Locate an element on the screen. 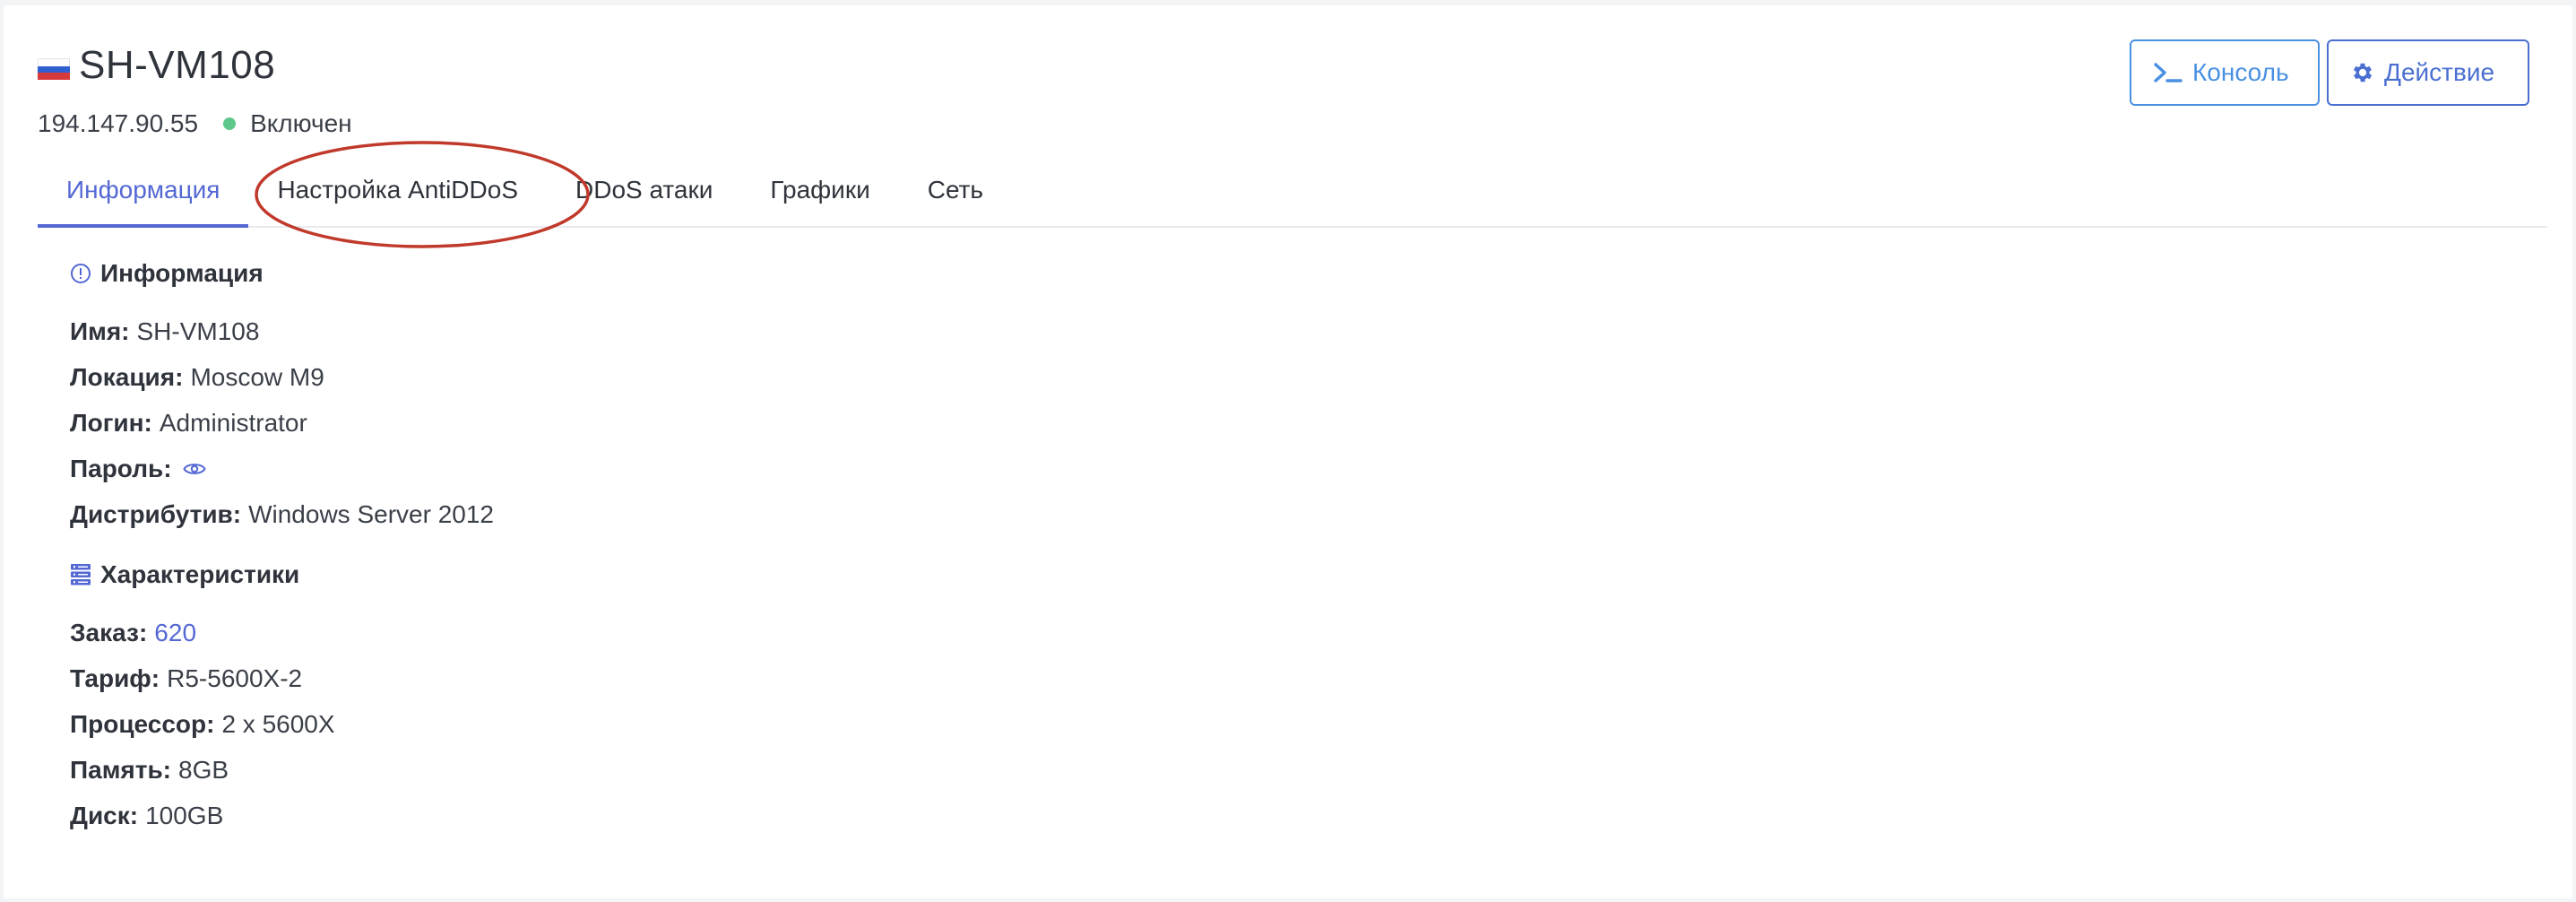 The width and height of the screenshot is (2576, 902). info-title-text: Информация is located at coordinates (182, 273).